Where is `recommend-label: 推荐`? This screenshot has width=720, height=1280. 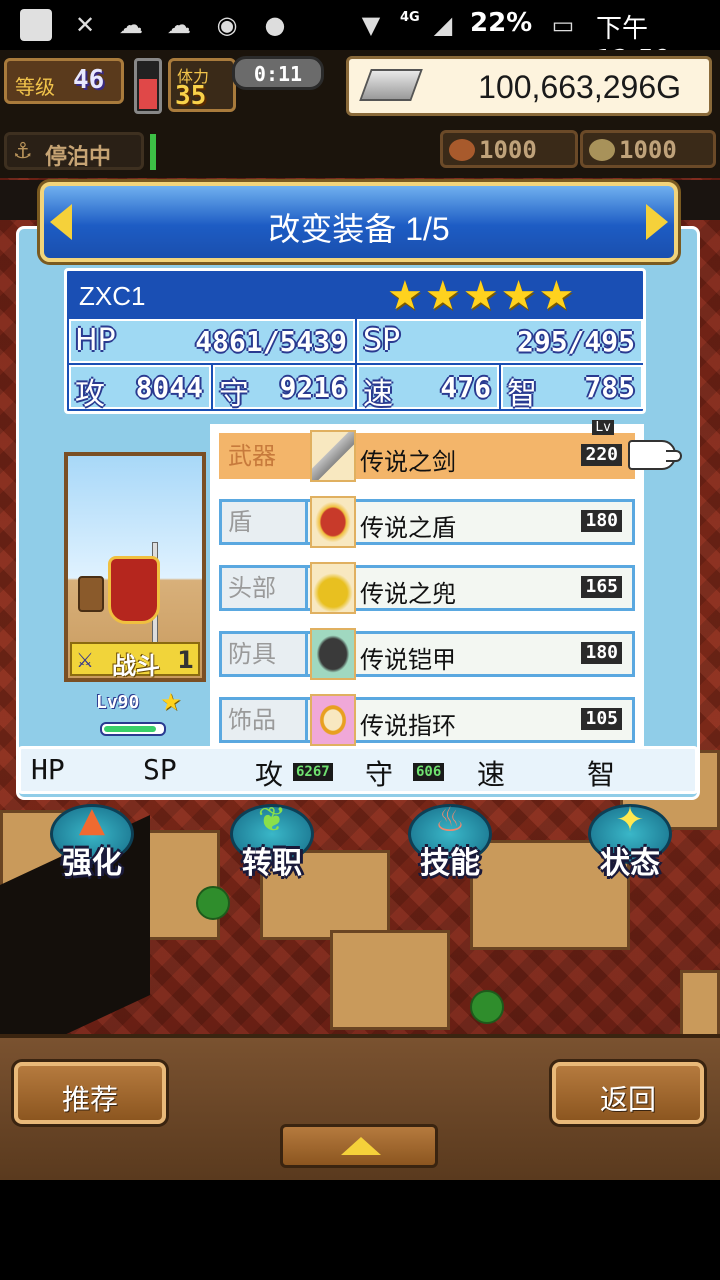 recommend-label: 推荐 is located at coordinates (89, 1099).